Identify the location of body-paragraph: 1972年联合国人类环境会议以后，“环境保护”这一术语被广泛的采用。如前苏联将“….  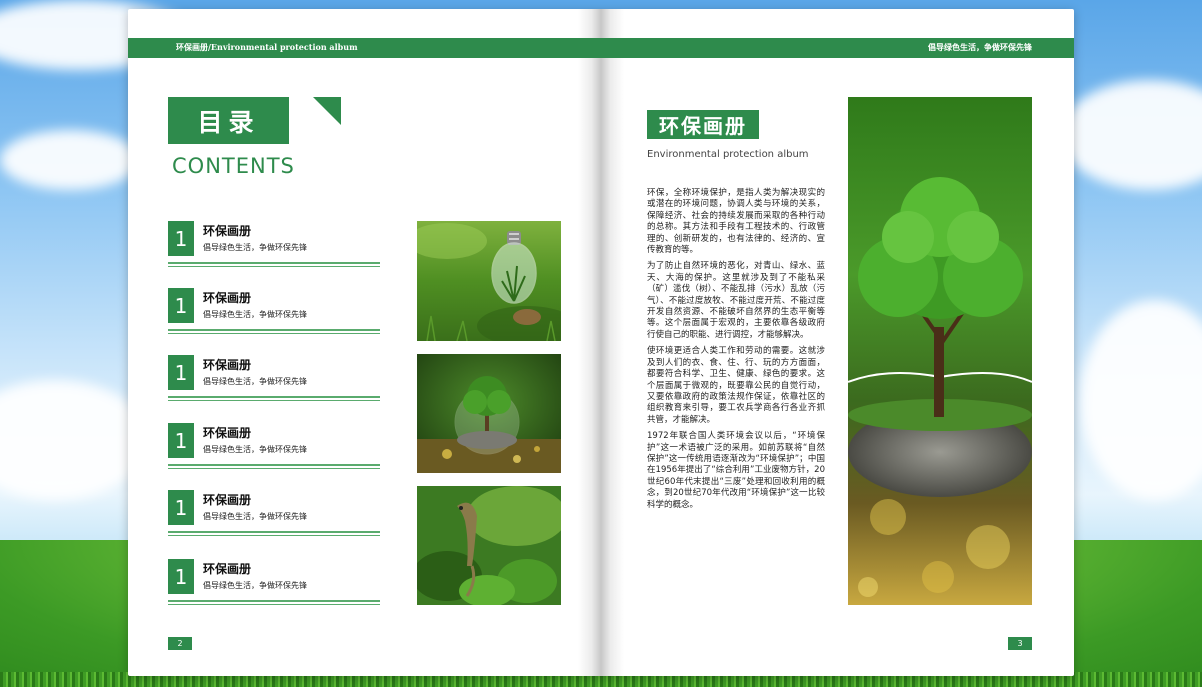
(736, 470).